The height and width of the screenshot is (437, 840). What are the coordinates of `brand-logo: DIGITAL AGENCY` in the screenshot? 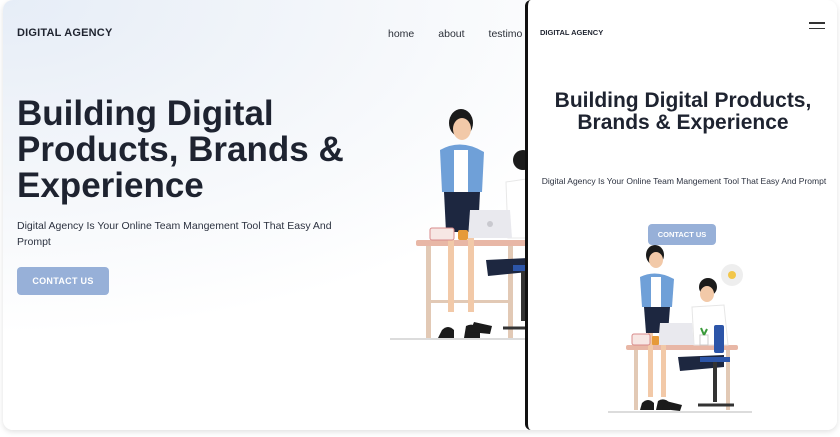 It's located at (65, 33).